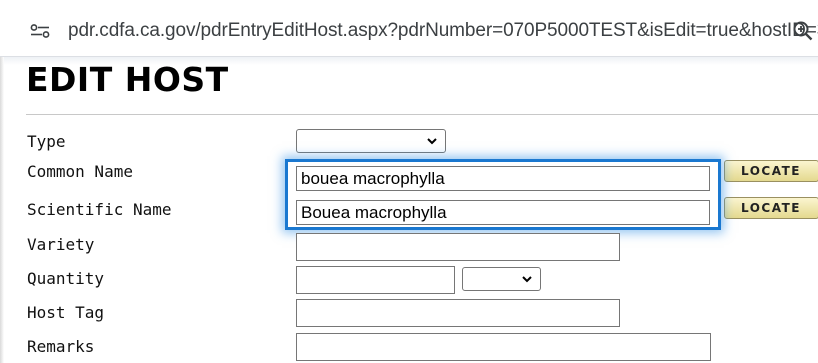  What do you see at coordinates (422, 114) in the screenshot?
I see `divider` at bounding box center [422, 114].